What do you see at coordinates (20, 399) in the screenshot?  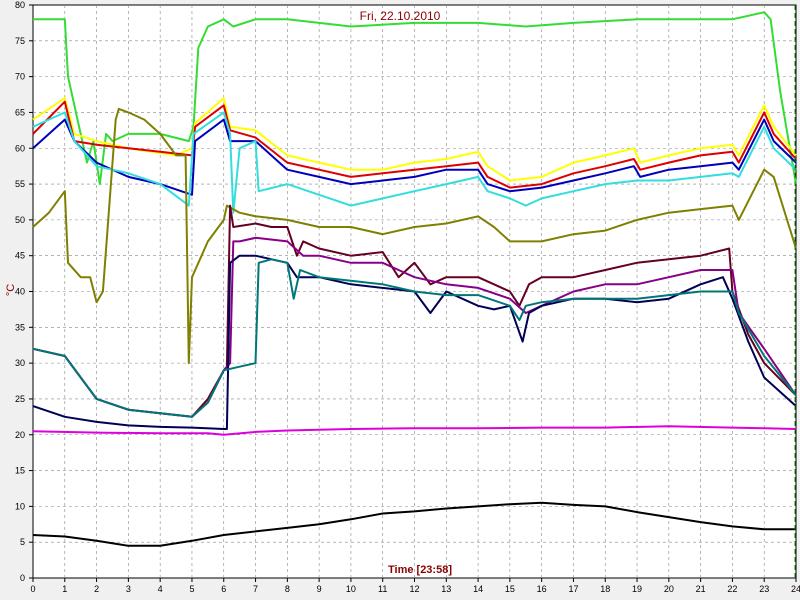 I see `y-tick-label: 25` at bounding box center [20, 399].